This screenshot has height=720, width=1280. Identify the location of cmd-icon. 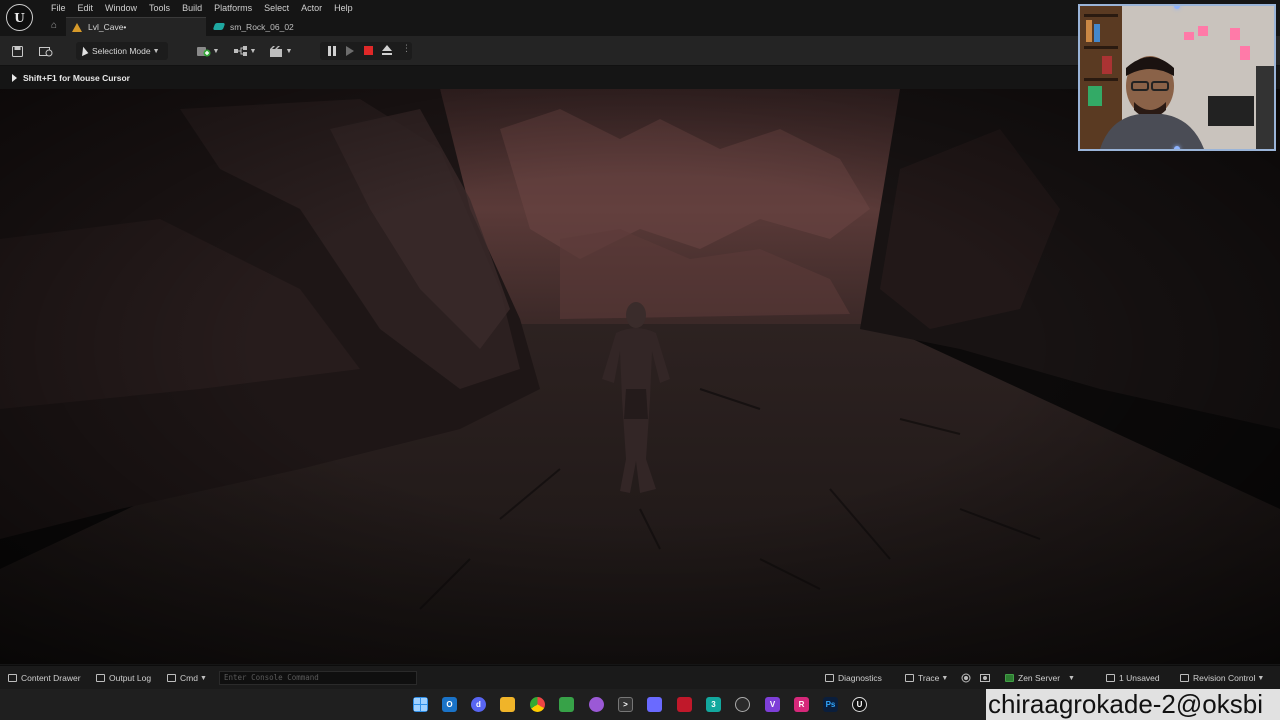
(171, 678).